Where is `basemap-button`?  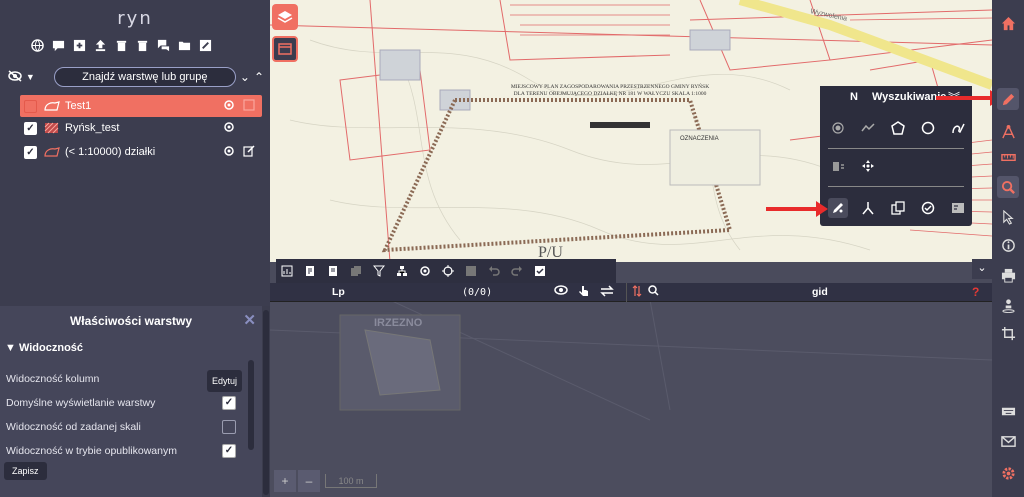 basemap-button is located at coordinates (285, 49).